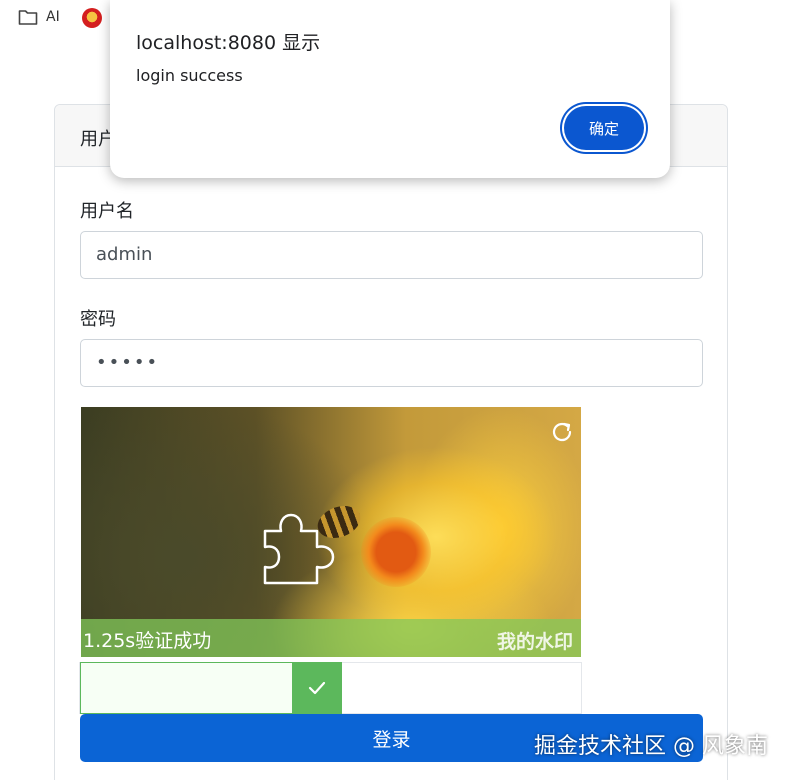  Describe the element at coordinates (391, 363) in the screenshot. I see `password-input: •••••` at that location.